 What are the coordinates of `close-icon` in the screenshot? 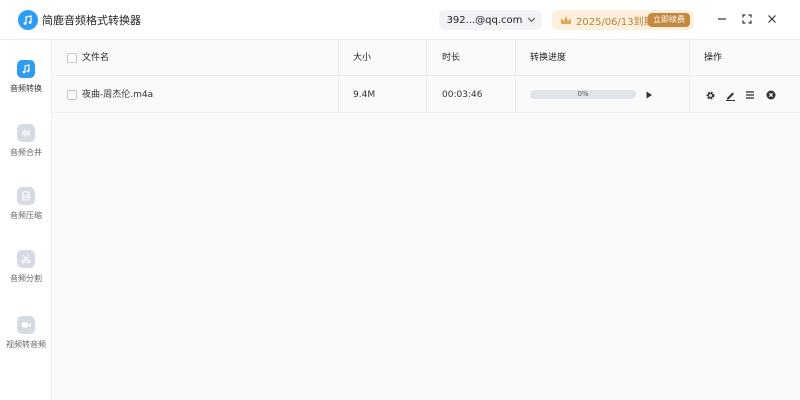 It's located at (772, 19).